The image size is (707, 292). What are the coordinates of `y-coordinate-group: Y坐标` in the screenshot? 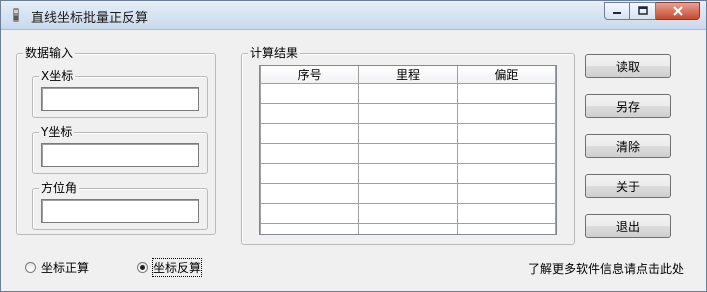 It's located at (120, 149).